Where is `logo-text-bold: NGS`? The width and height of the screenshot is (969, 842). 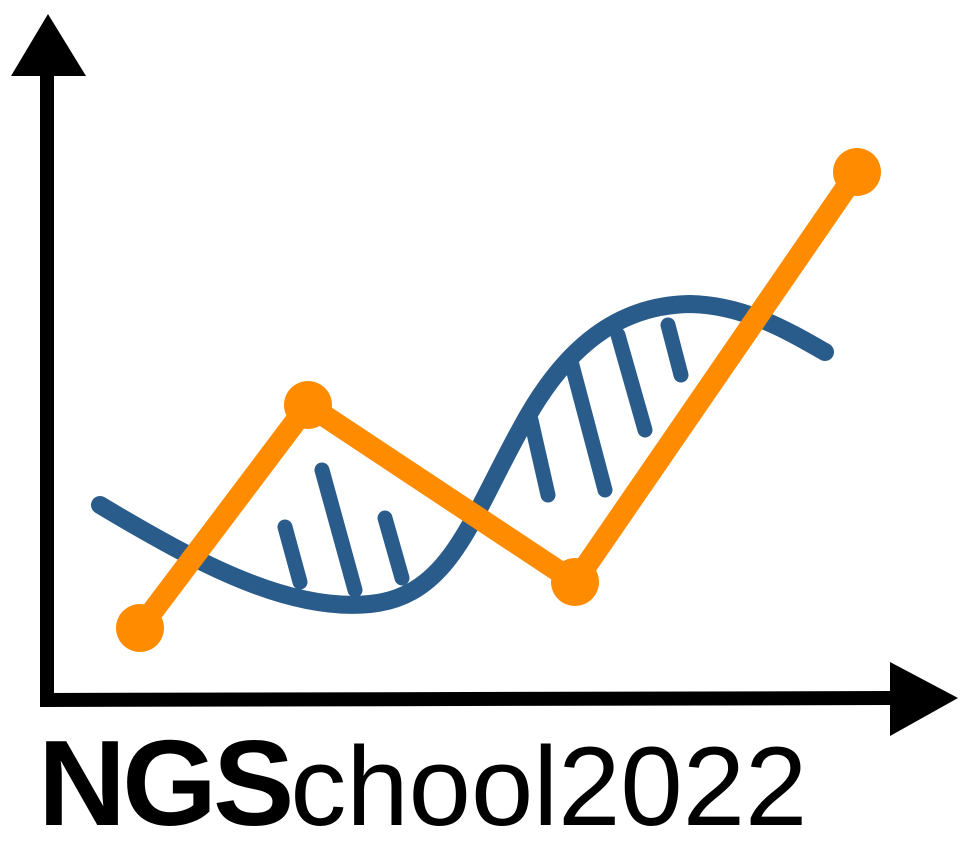
logo-text-bold: NGS is located at coordinates (164, 778).